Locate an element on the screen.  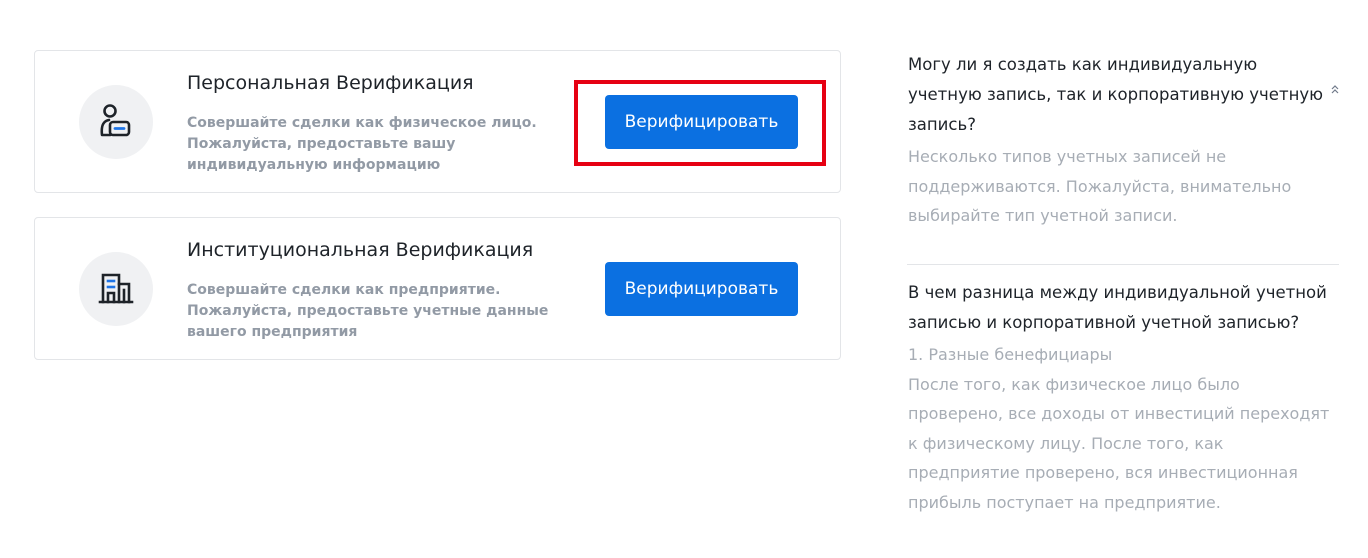
description-line: Совершайте сделки как физическое лицо. is located at coordinates (362, 123).